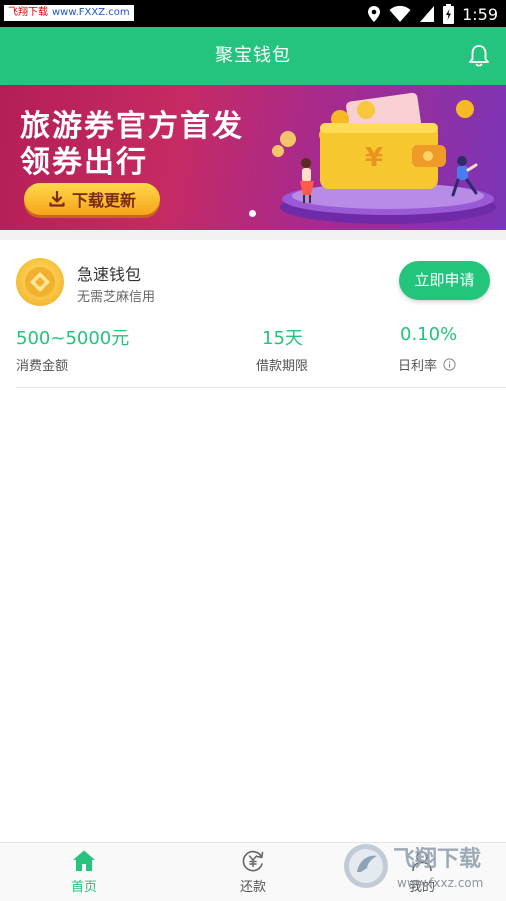  I want to click on status-bar: 飞翔下载 www.FXXZ.com 1:59, so click(253, 13).